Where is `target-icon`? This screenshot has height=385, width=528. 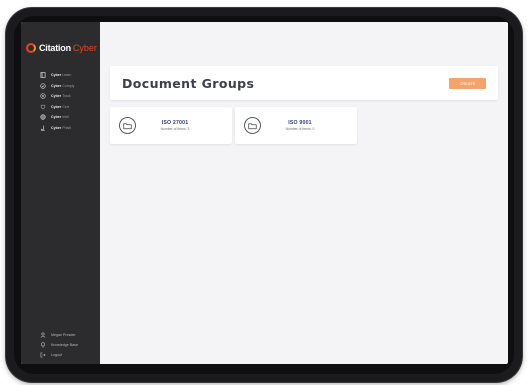 target-icon is located at coordinates (43, 96).